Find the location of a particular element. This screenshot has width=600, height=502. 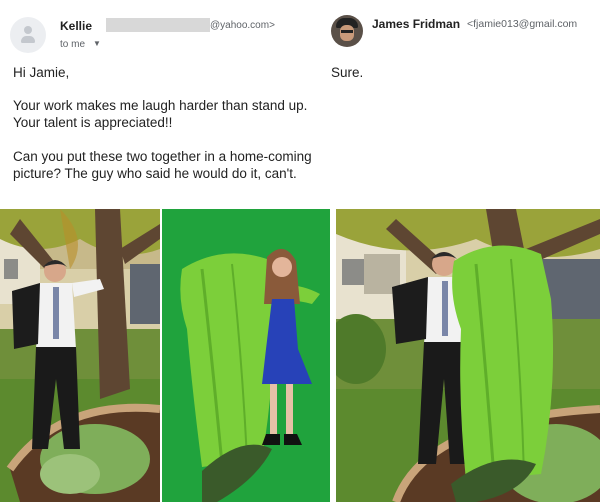

reply-sender-email: <fjamie013@gmail.com is located at coordinates (522, 24).